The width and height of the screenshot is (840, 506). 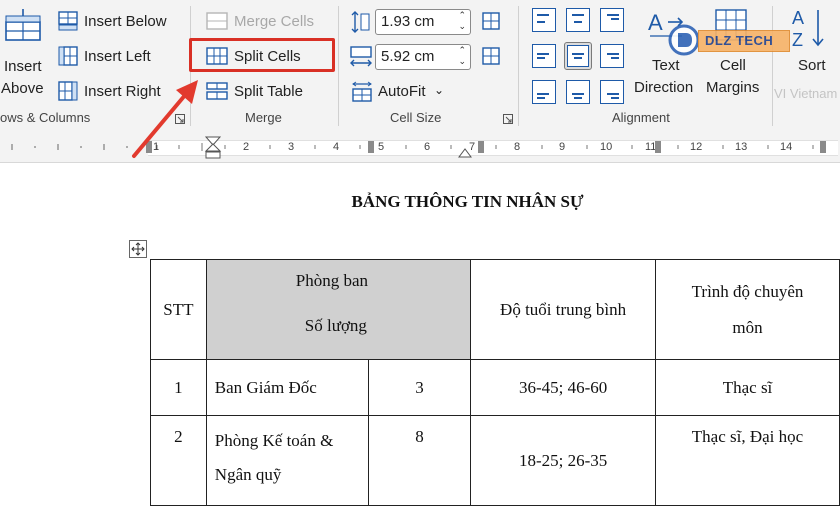 I want to click on insert-below-label: Insert Below, so click(x=125, y=21).